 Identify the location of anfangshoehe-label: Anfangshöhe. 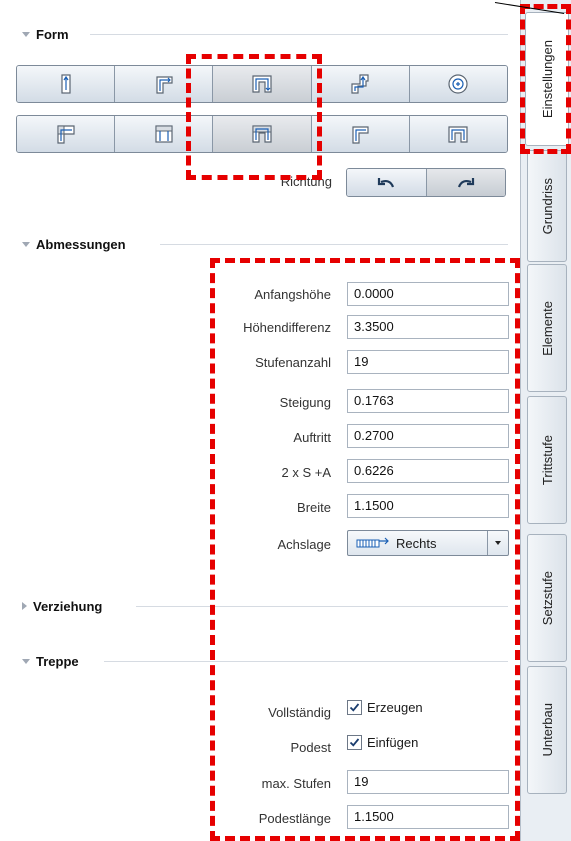
(292, 294).